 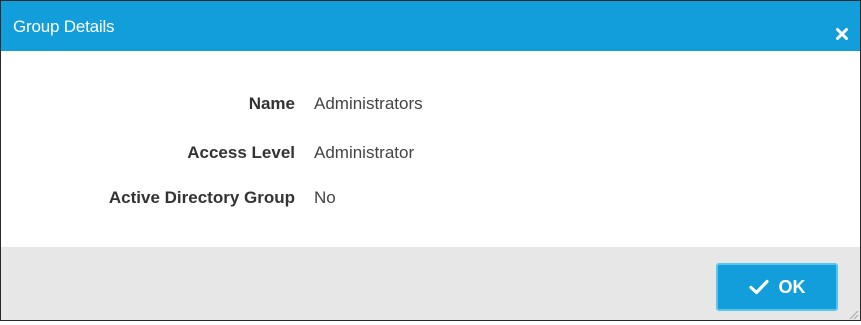 I want to click on detail-value: Administrator, so click(x=364, y=152).